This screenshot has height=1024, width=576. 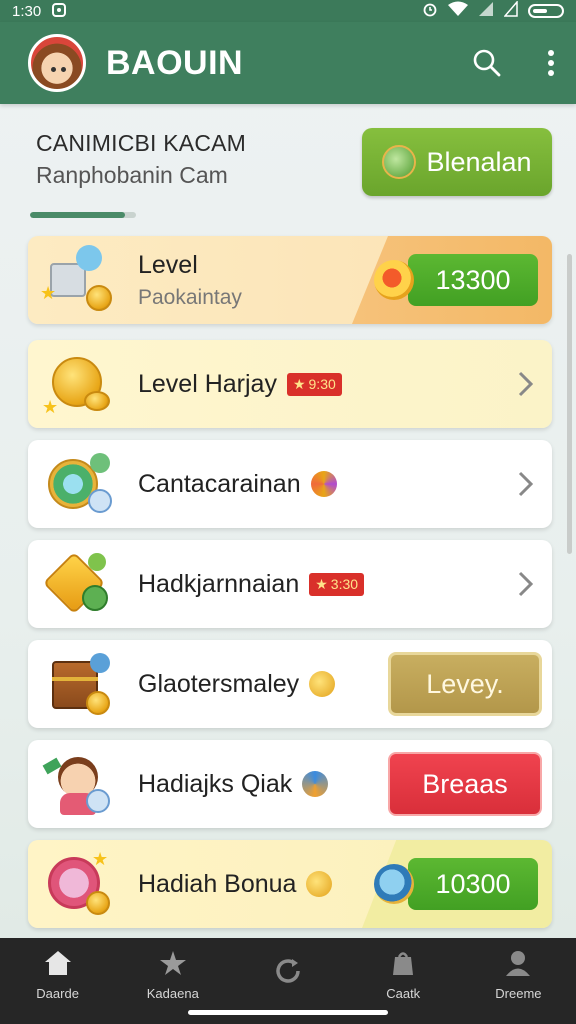 What do you see at coordinates (518, 993) in the screenshot?
I see `nav-label: Dreeme` at bounding box center [518, 993].